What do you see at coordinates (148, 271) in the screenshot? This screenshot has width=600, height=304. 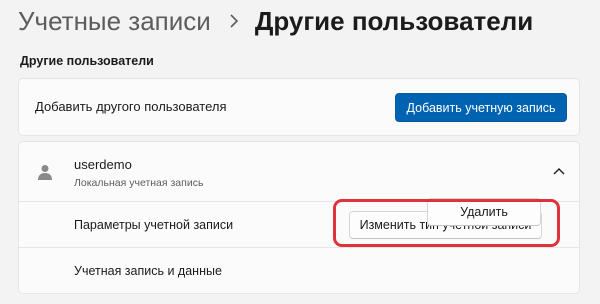 I see `account-data-label: Учетная запись и данные` at bounding box center [148, 271].